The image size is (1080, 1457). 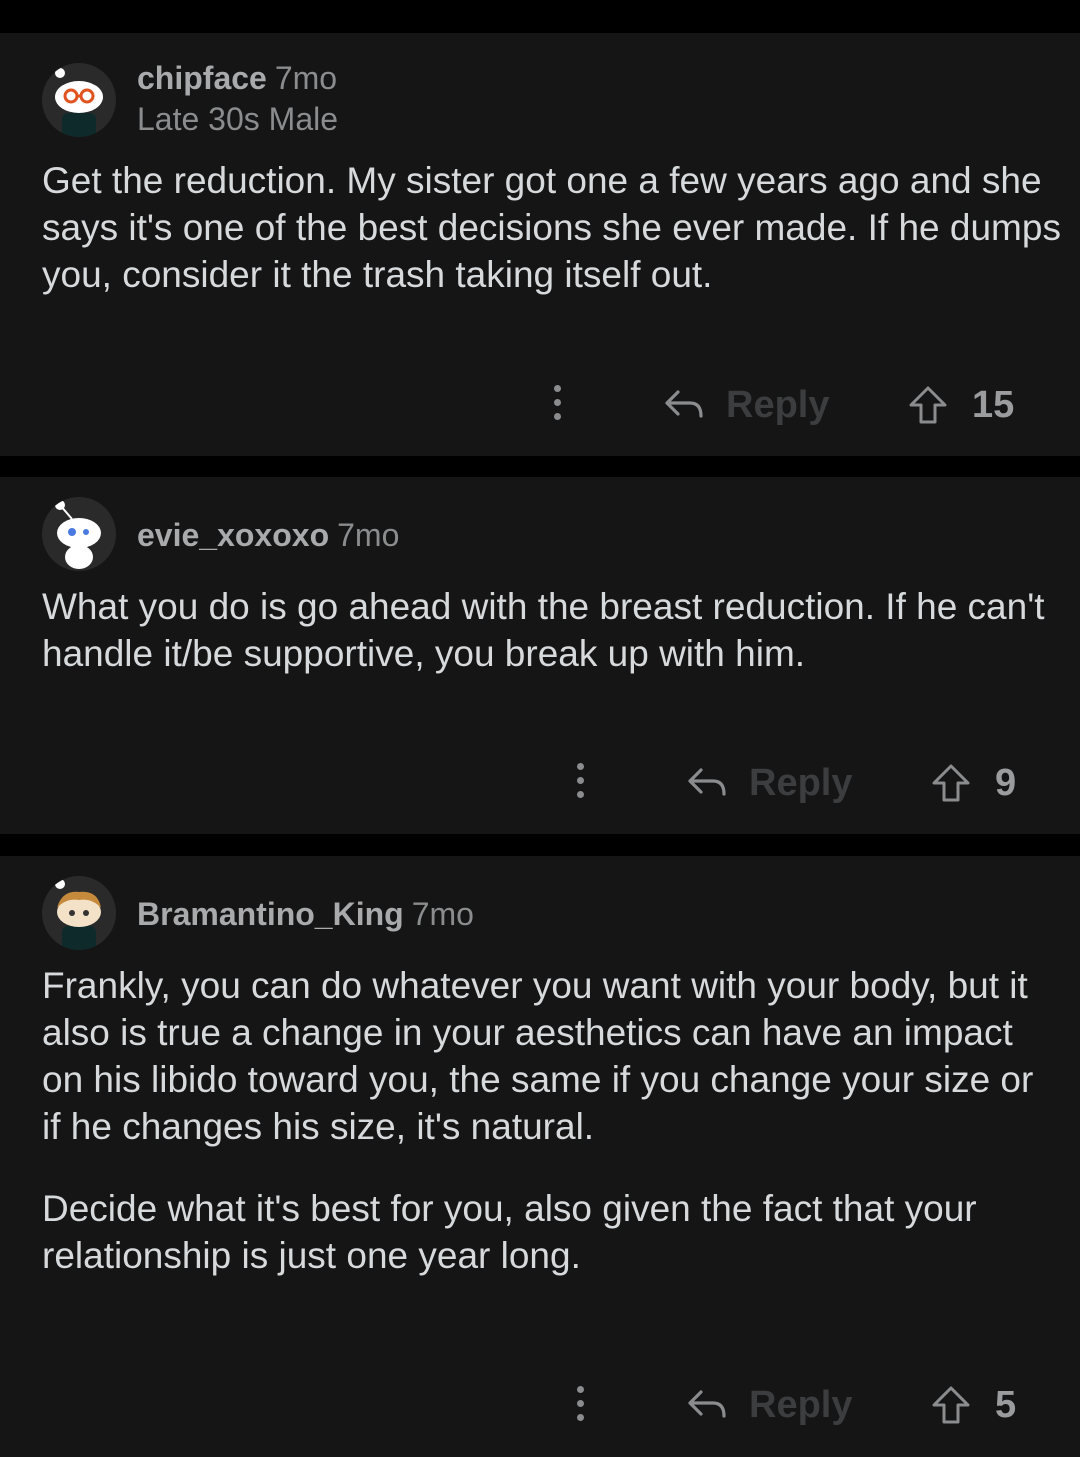 What do you see at coordinates (1006, 1404) in the screenshot?
I see `vote-count: 5` at bounding box center [1006, 1404].